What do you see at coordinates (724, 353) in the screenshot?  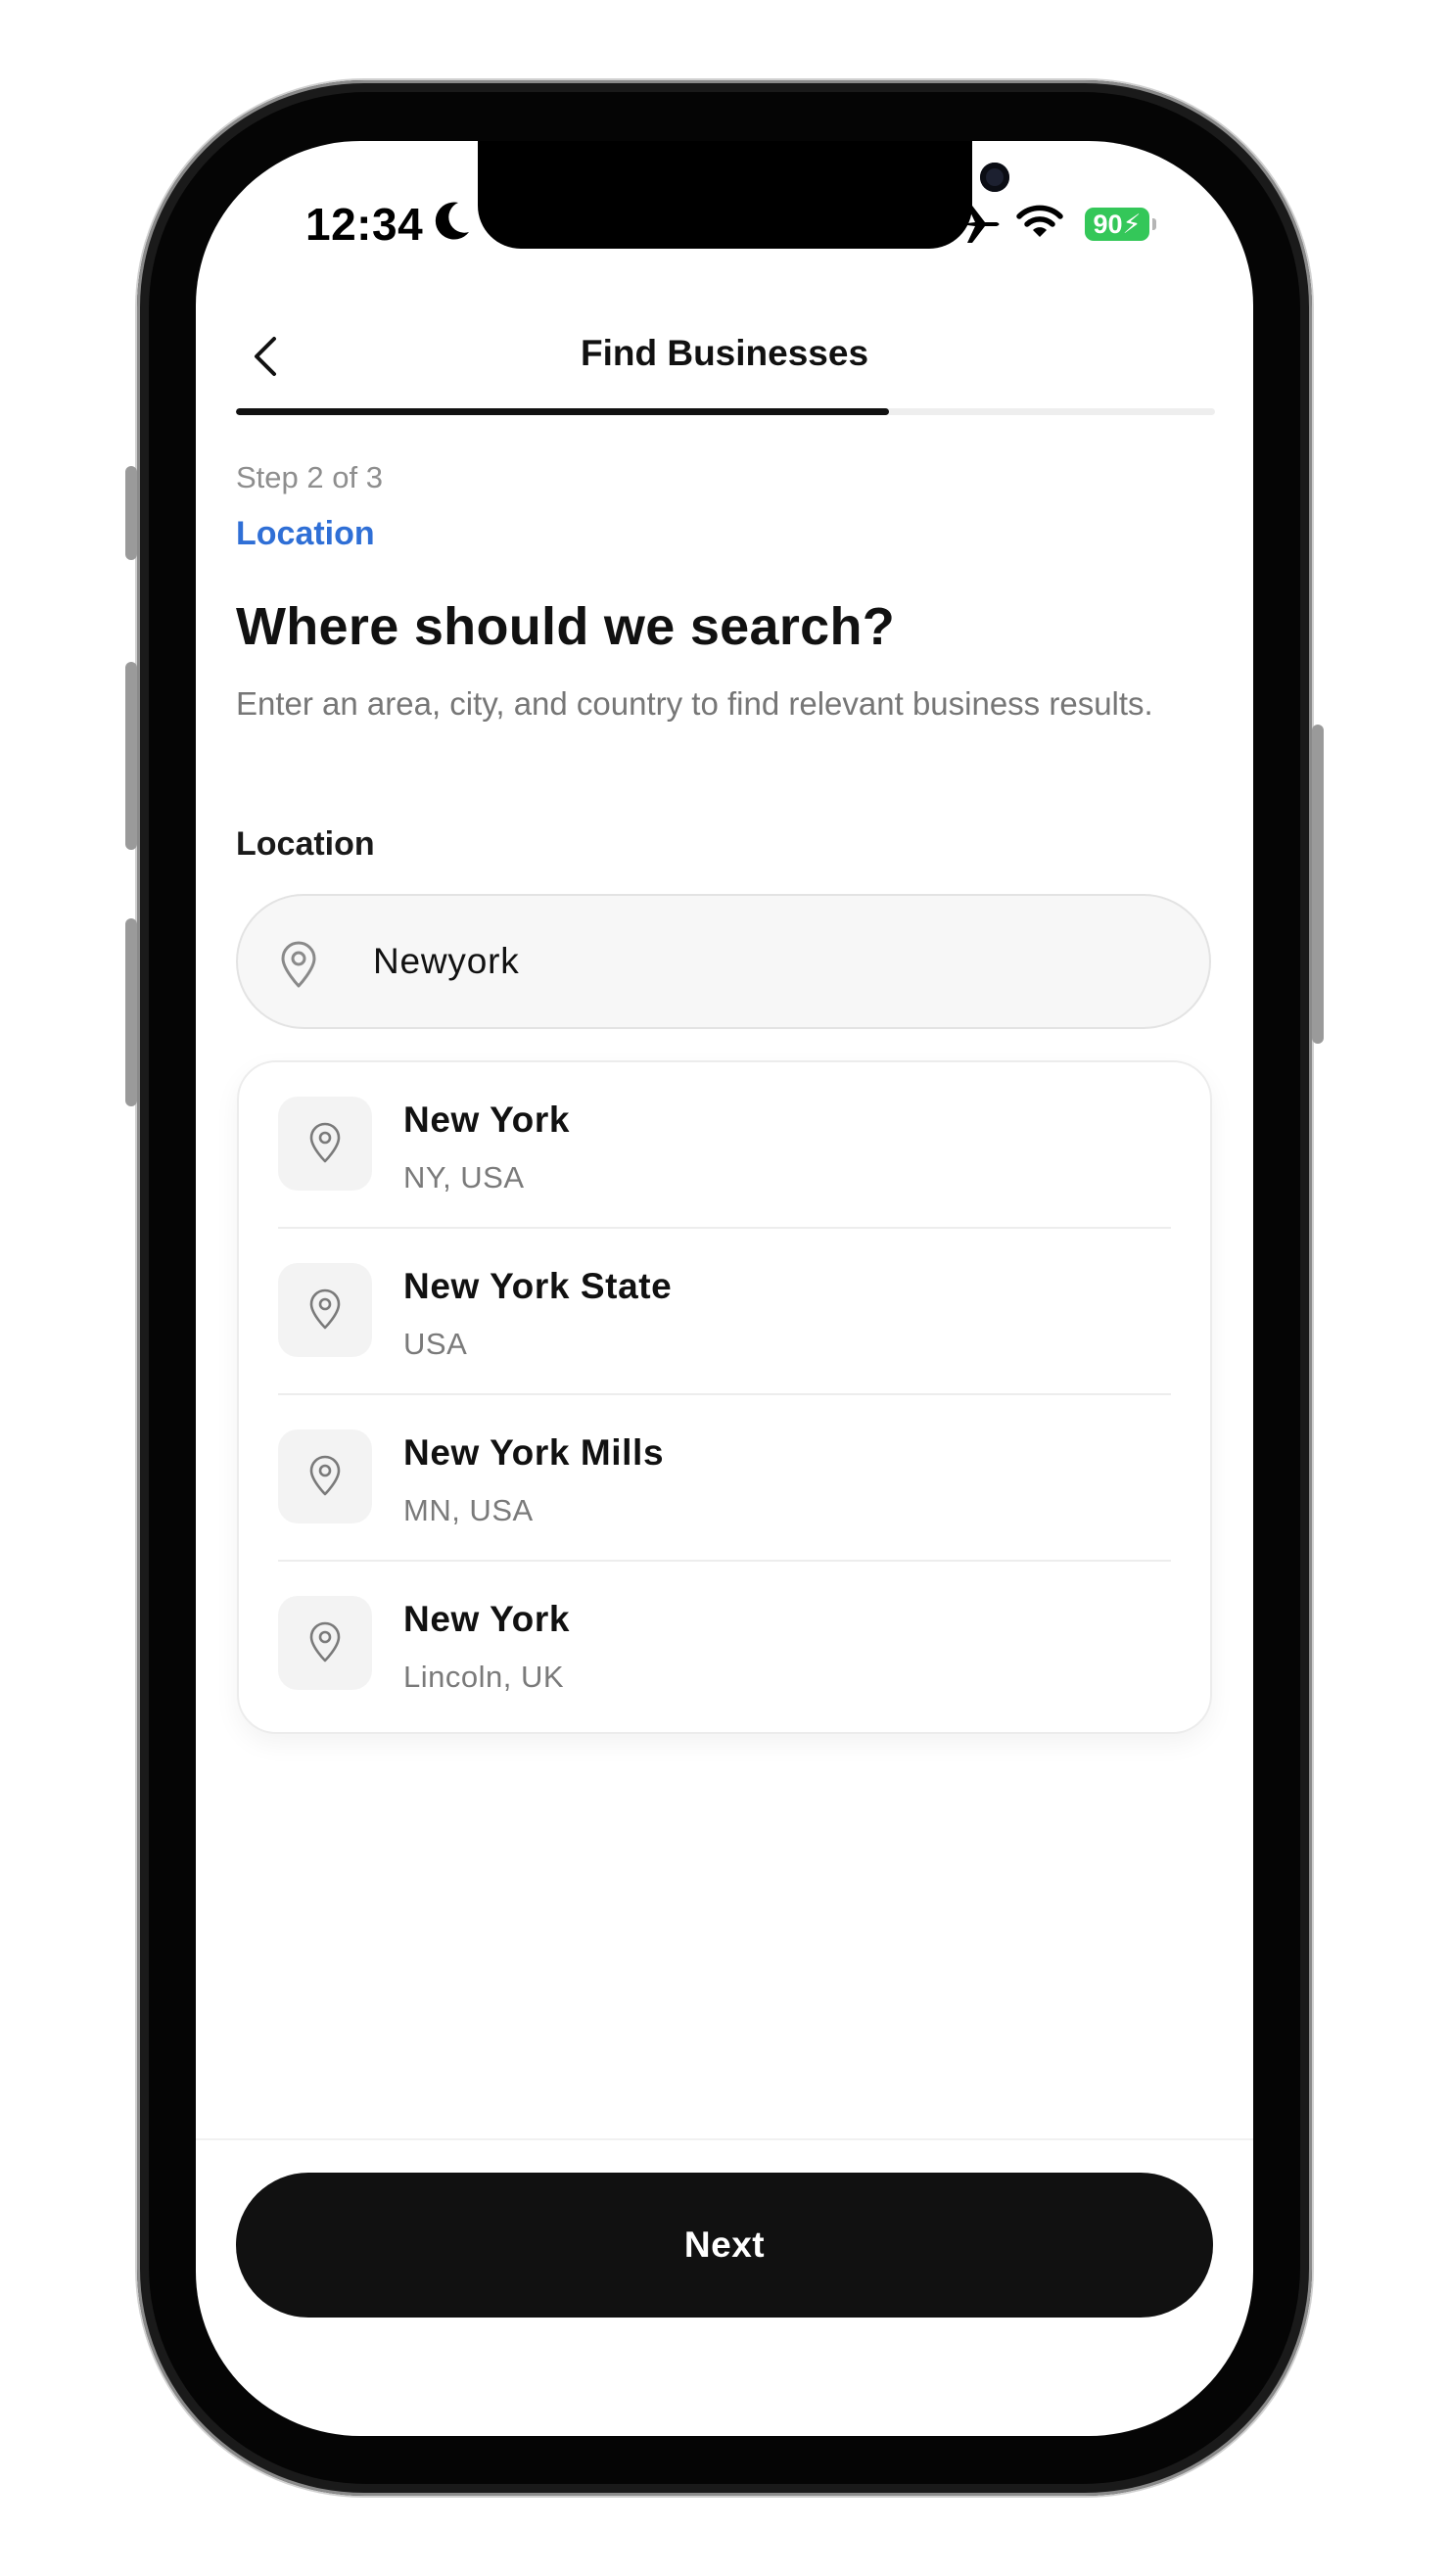 I see `page-header-title: Find Businesses` at bounding box center [724, 353].